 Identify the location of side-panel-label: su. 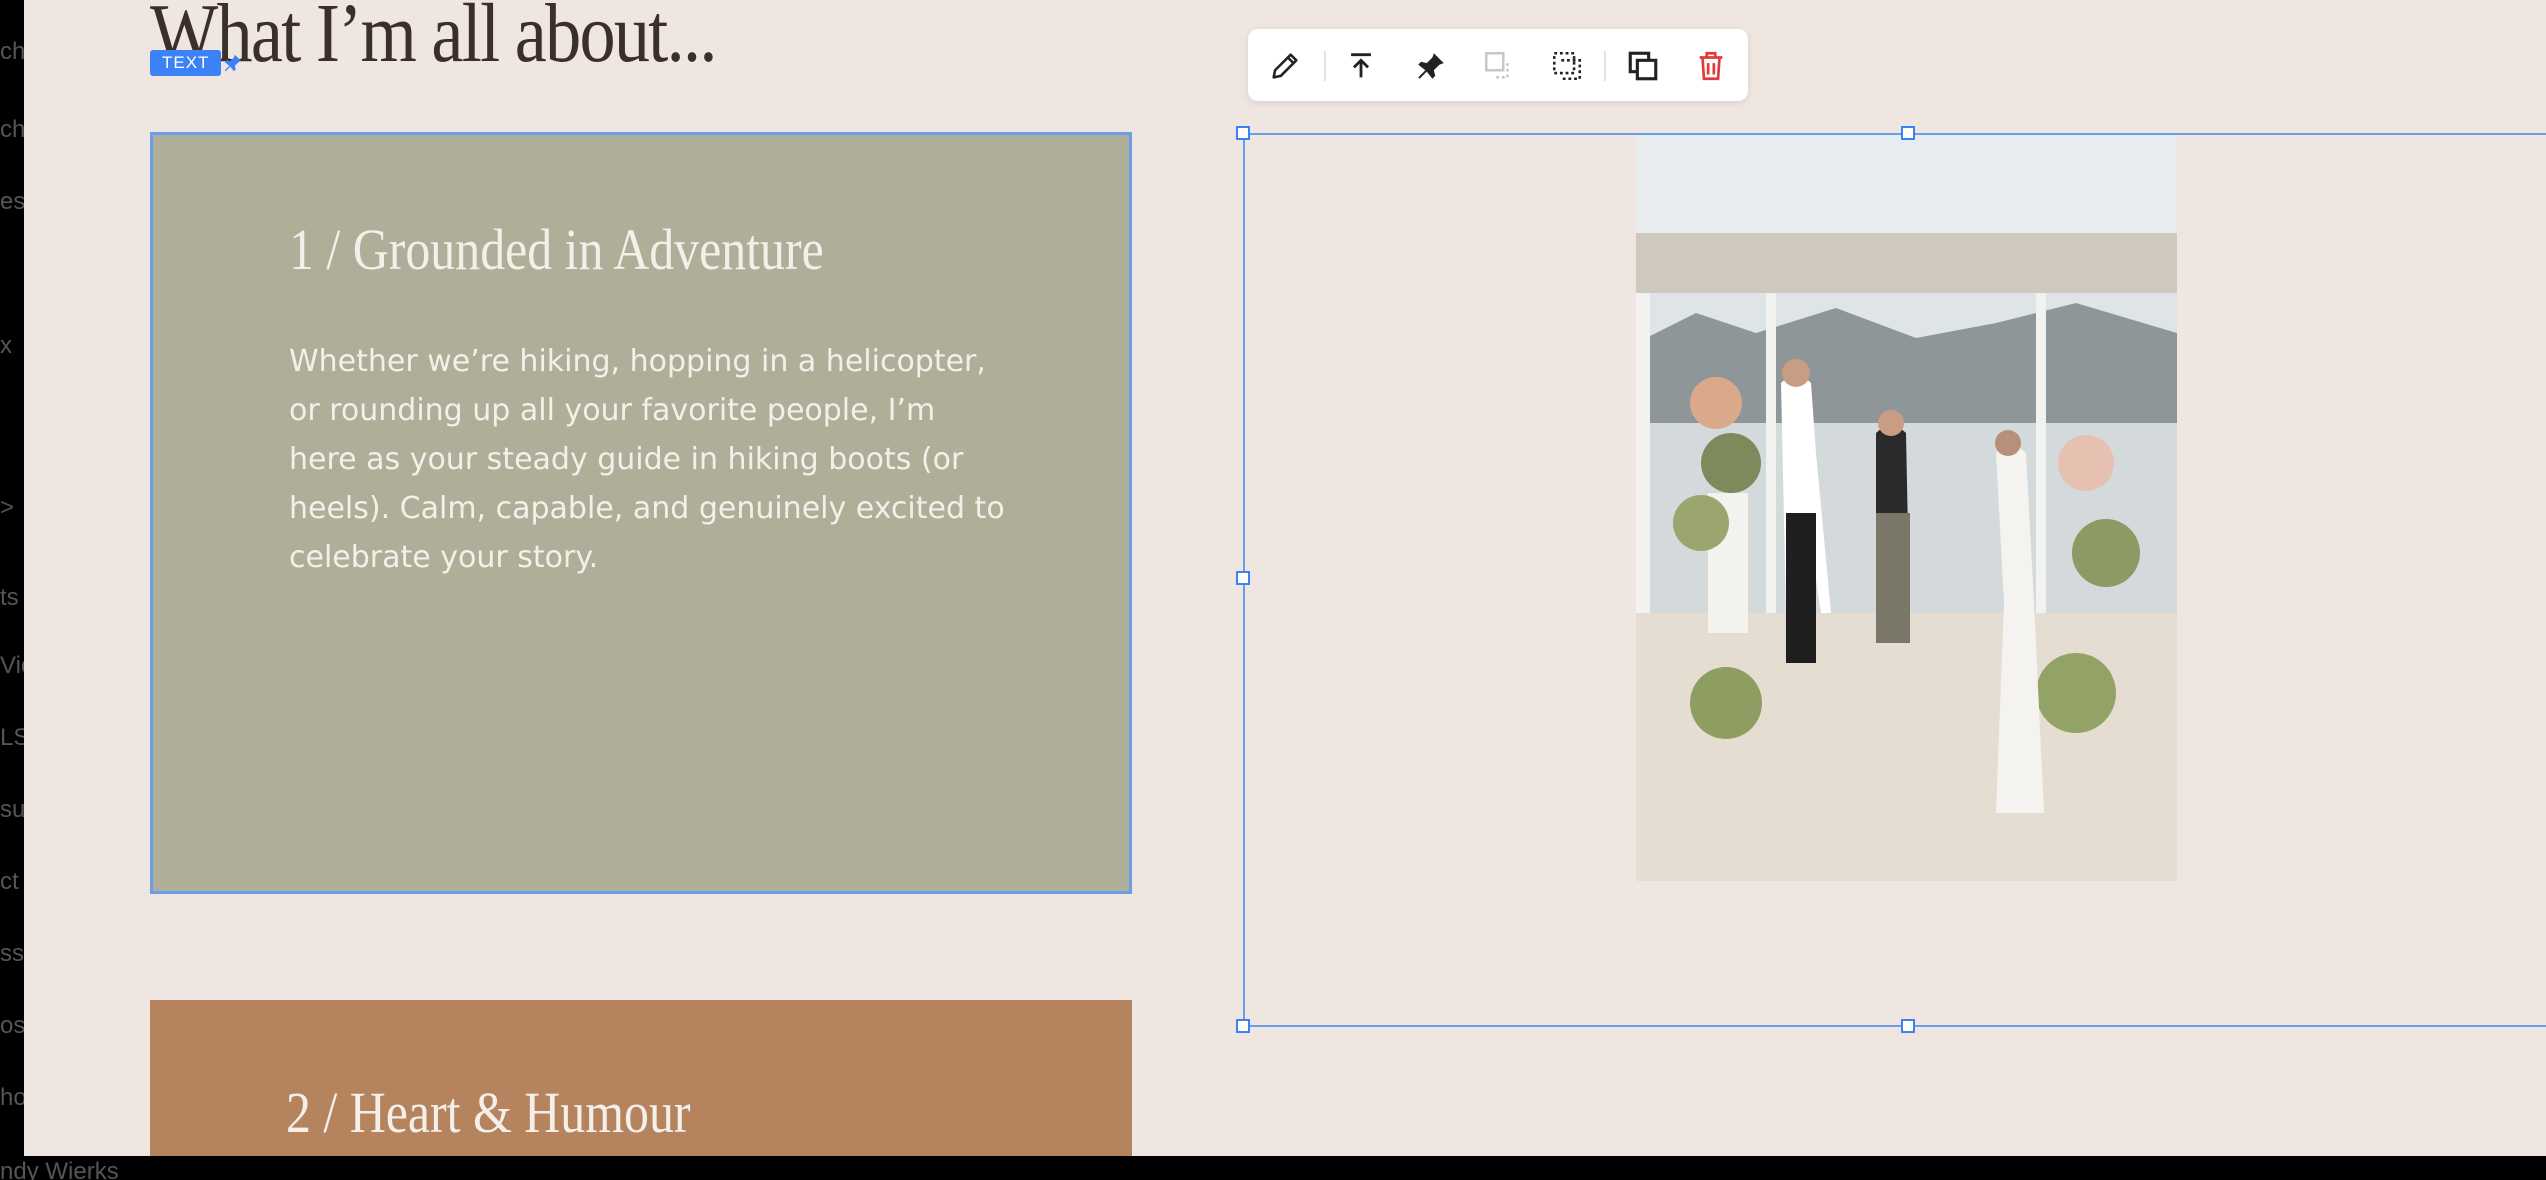
(12, 810).